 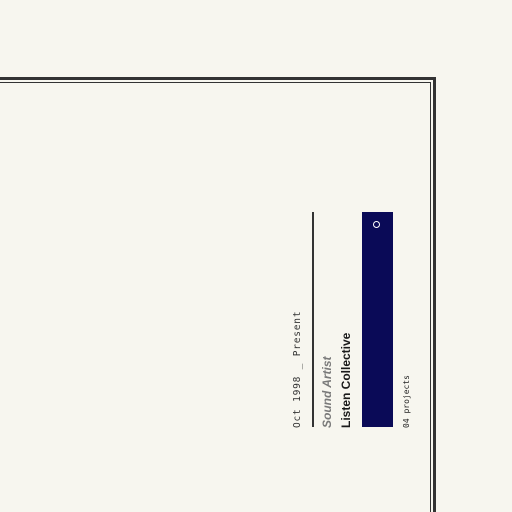 I want to click on organization-name: Listen Collective, so click(x=346, y=380).